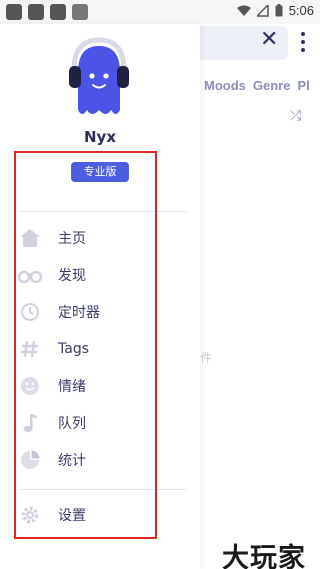  What do you see at coordinates (301, 10) in the screenshot?
I see `clock-time: 5:06` at bounding box center [301, 10].